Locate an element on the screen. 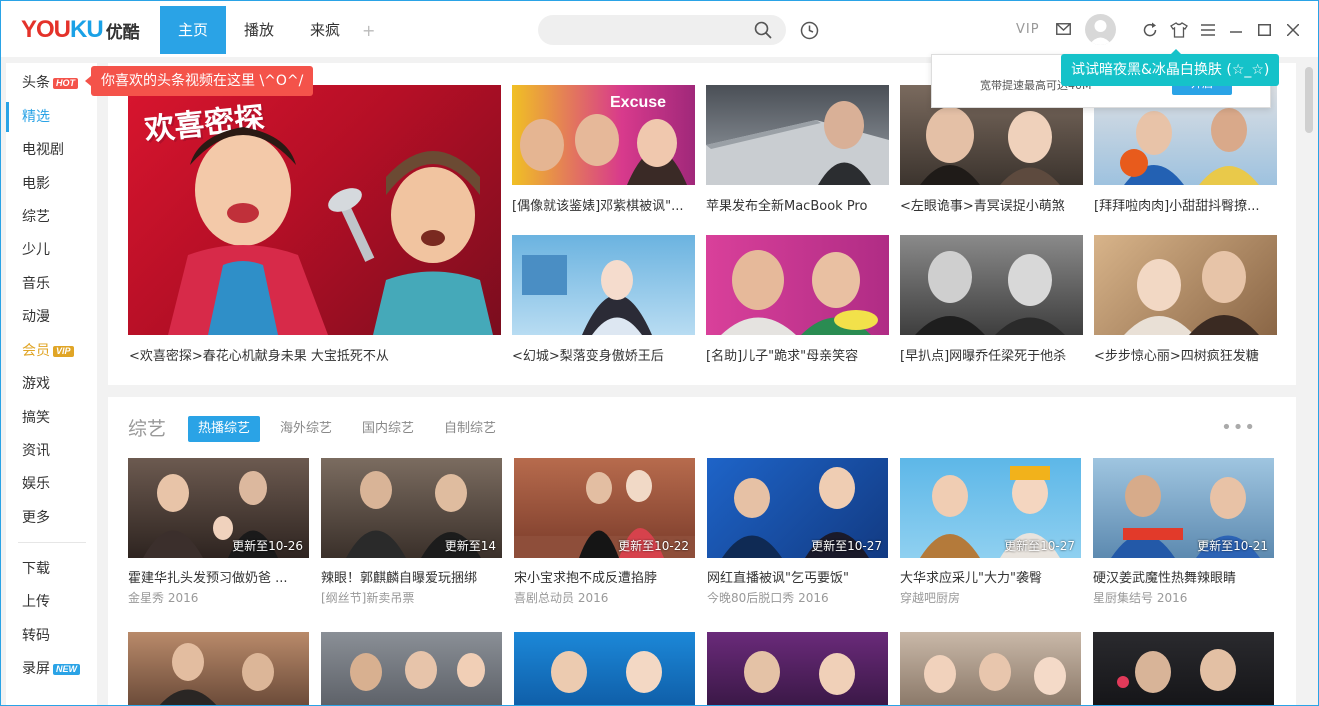  featured-caption: [名助]儿子"跪求"母亲笑容 is located at coordinates (797, 354).